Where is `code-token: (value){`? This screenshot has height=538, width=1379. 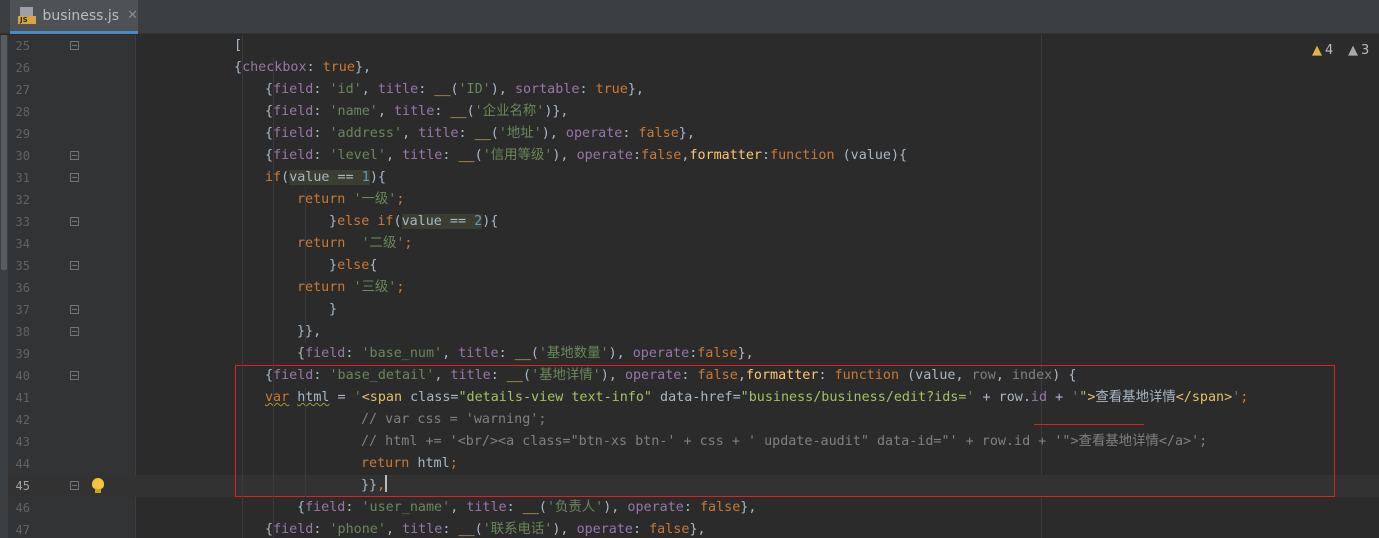 code-token: (value){ is located at coordinates (875, 155).